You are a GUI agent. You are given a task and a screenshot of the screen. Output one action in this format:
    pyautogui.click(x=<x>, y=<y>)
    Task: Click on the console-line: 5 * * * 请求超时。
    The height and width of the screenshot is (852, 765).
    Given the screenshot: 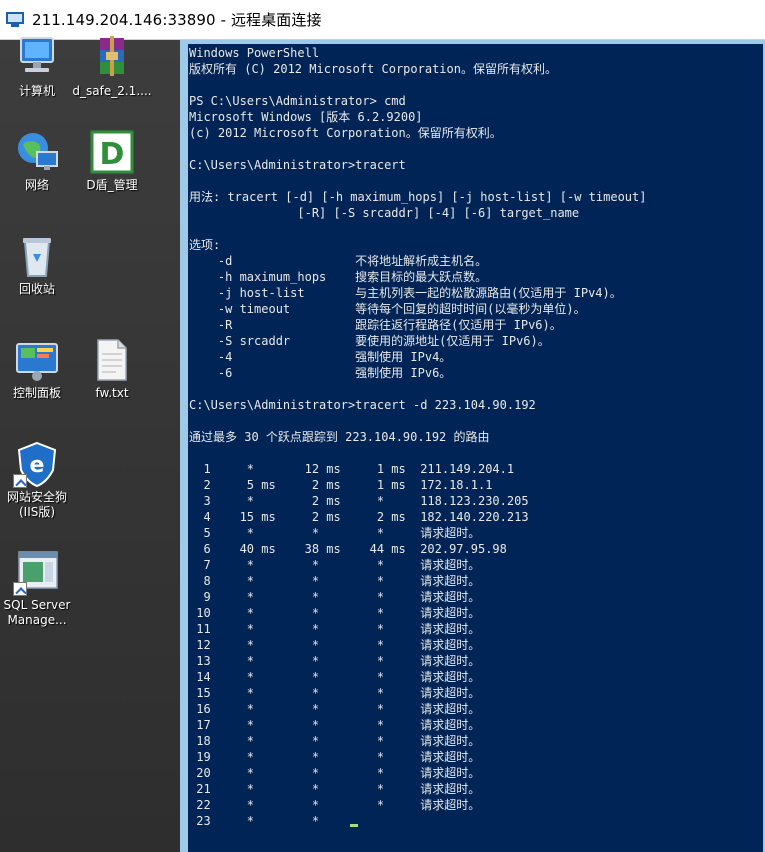 What is the action you would take?
    pyautogui.click(x=335, y=533)
    